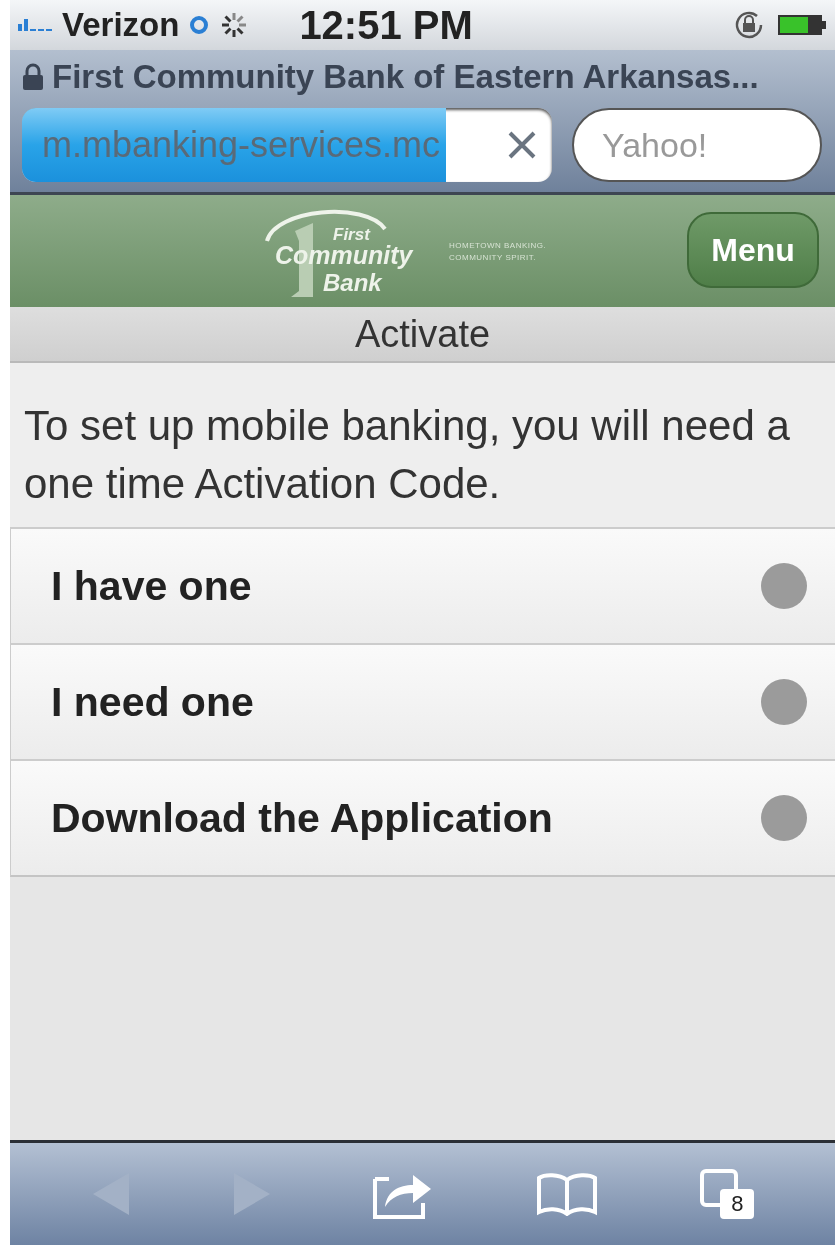 The image size is (835, 1245). I want to click on signal-icon, so click(35, 25).